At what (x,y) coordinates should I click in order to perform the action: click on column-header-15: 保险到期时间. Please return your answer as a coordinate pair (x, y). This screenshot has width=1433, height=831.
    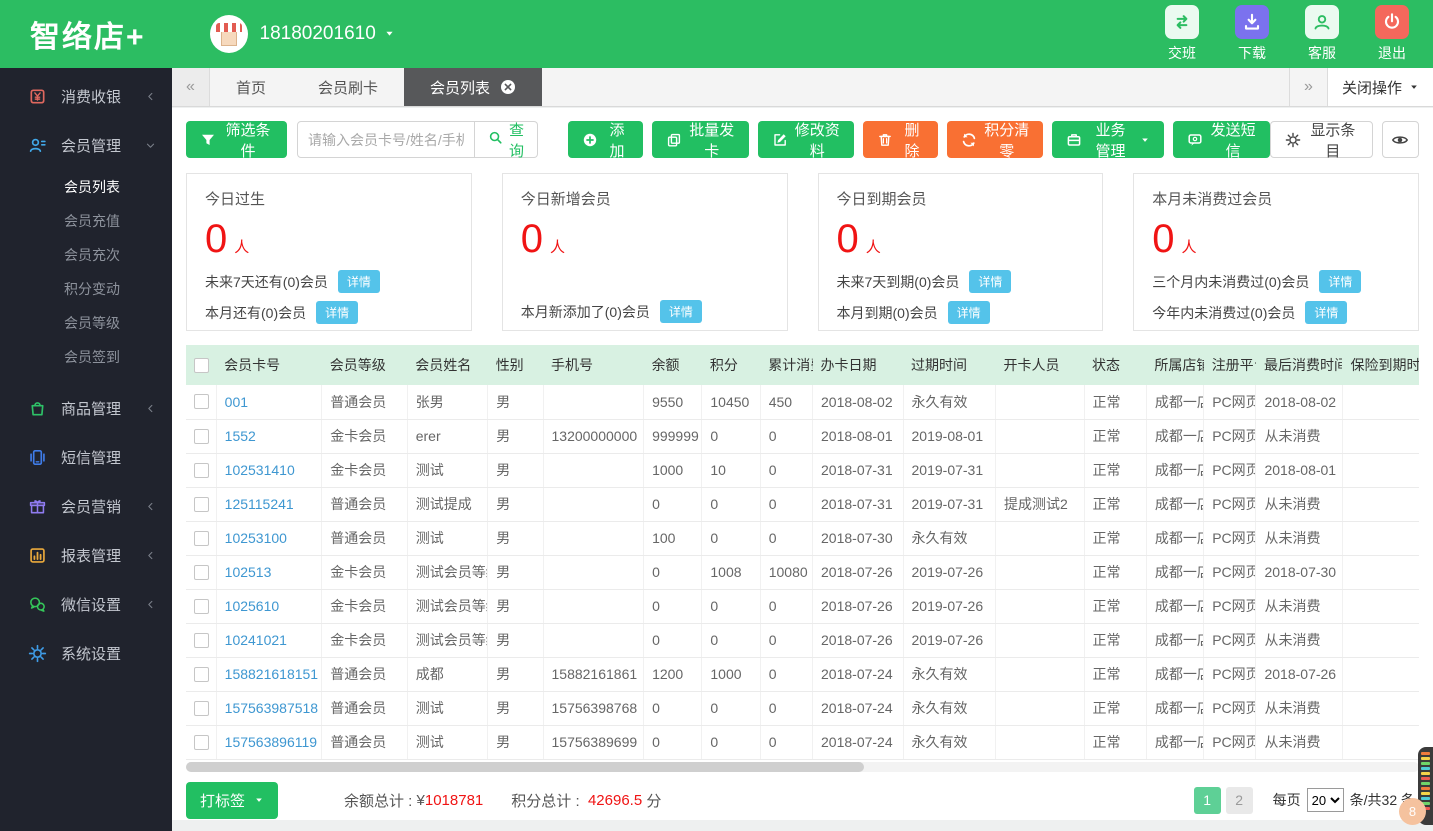
    Looking at the image, I should click on (1380, 365).